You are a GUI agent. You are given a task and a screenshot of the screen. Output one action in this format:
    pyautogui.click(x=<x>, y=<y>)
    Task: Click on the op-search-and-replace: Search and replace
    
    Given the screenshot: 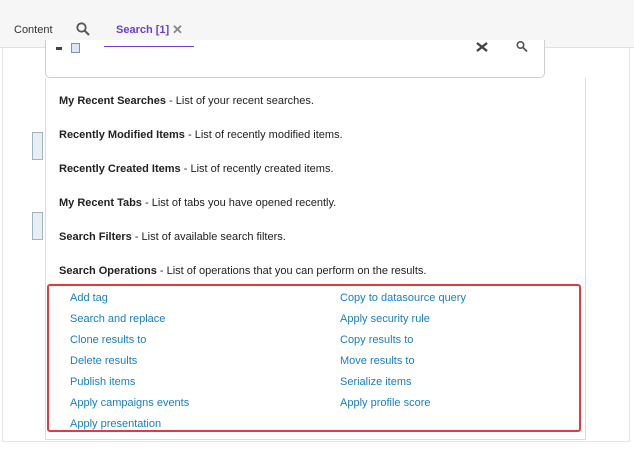 What is the action you would take?
    pyautogui.click(x=117, y=319)
    